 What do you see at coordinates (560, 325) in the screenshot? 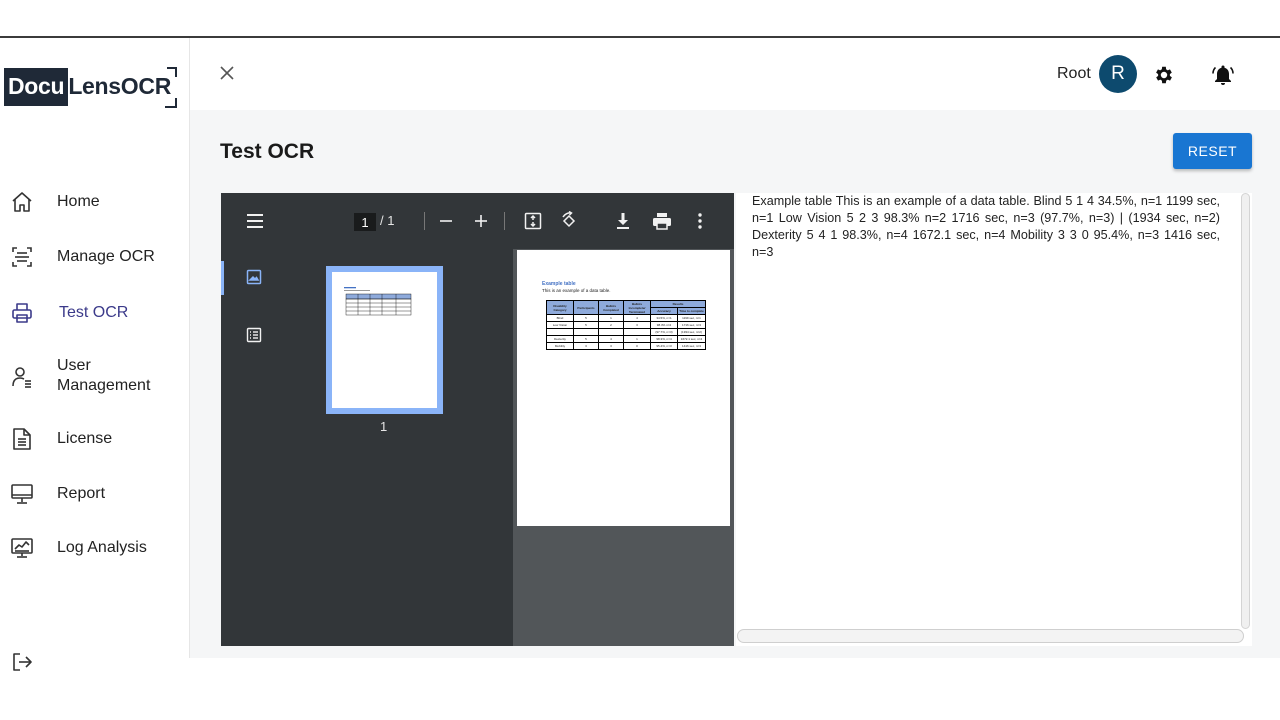
I see `table-cell: Low Vision` at bounding box center [560, 325].